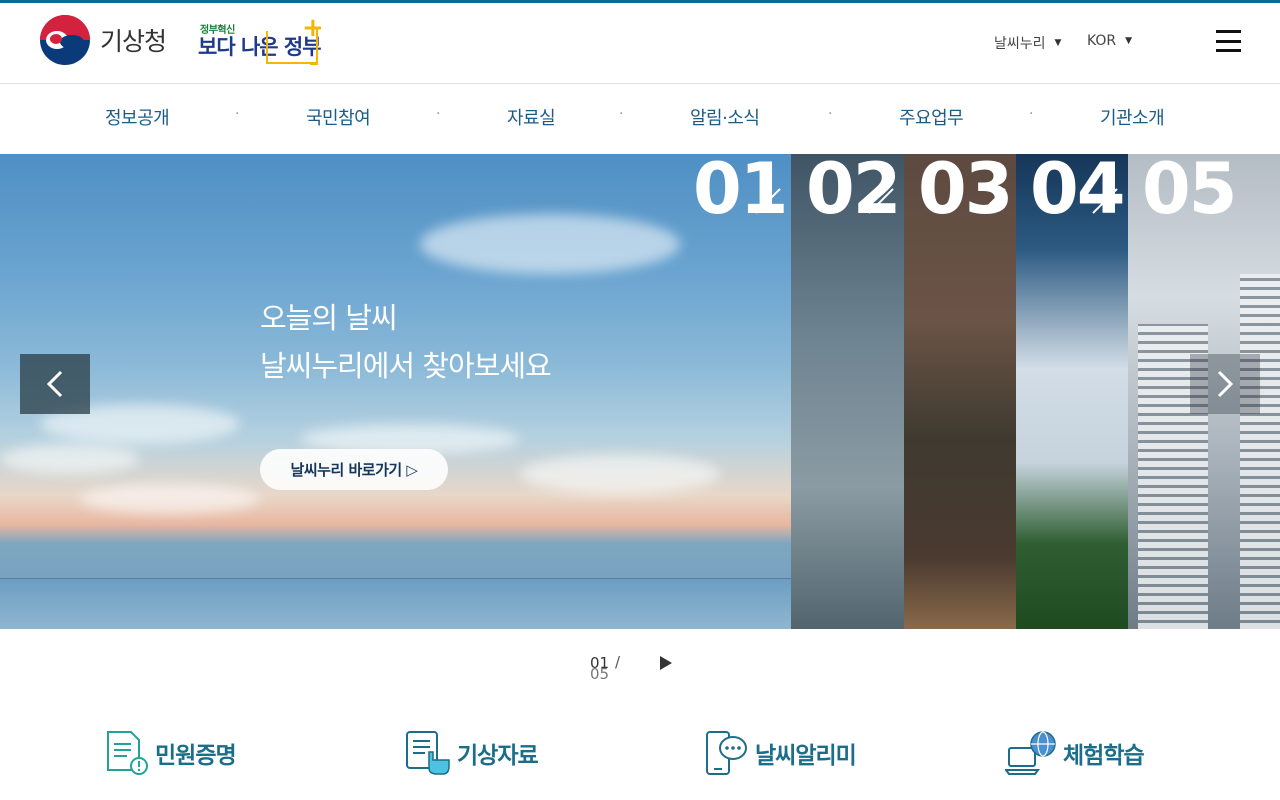 The height and width of the screenshot is (800, 1280). What do you see at coordinates (640, 668) in the screenshot?
I see `slider-pager: 01 / 05` at bounding box center [640, 668].